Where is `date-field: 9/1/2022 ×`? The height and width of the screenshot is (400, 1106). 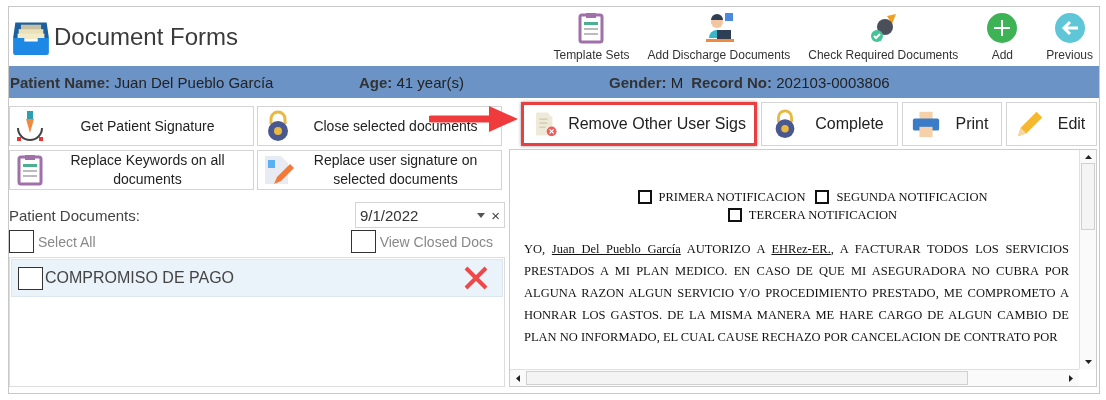
date-field: 9/1/2022 × is located at coordinates (430, 215).